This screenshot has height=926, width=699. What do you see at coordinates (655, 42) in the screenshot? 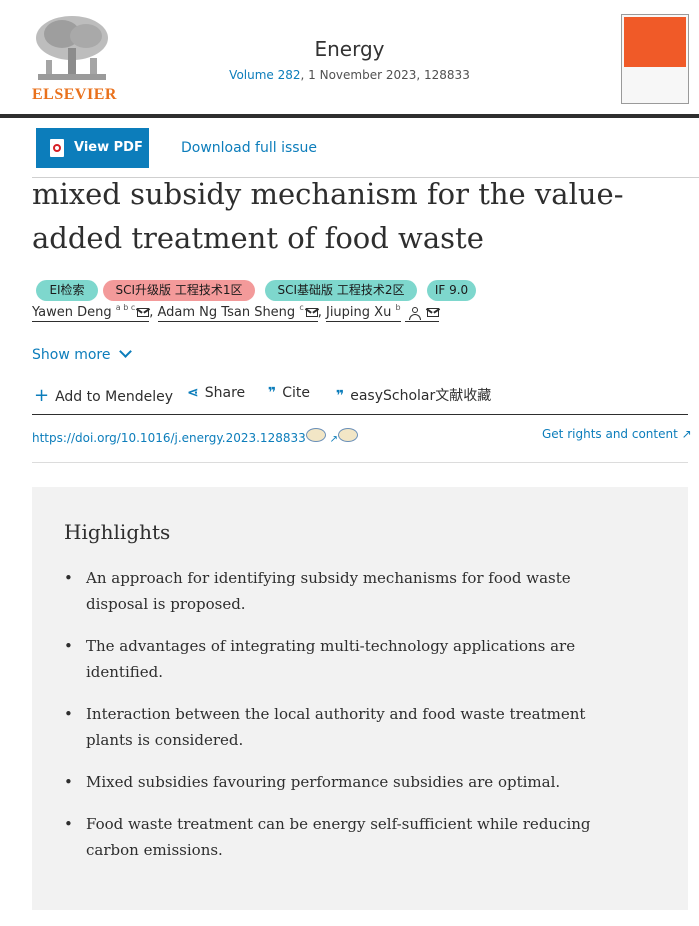
I see `cover-art` at bounding box center [655, 42].